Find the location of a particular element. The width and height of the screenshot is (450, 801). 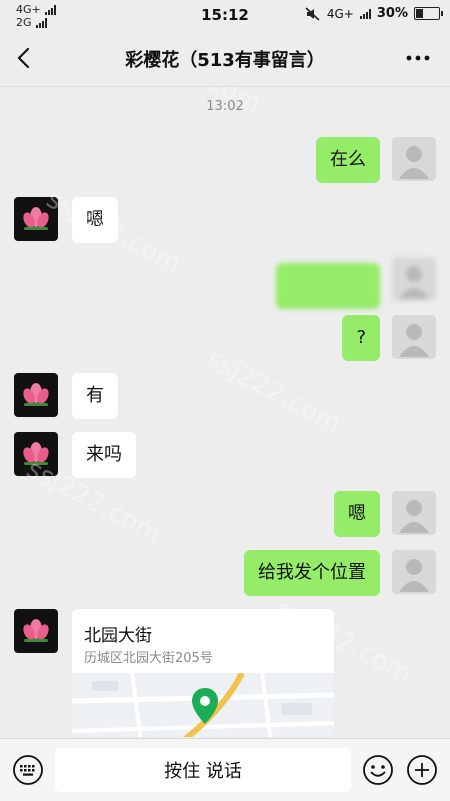

plus-icon is located at coordinates (422, 770).